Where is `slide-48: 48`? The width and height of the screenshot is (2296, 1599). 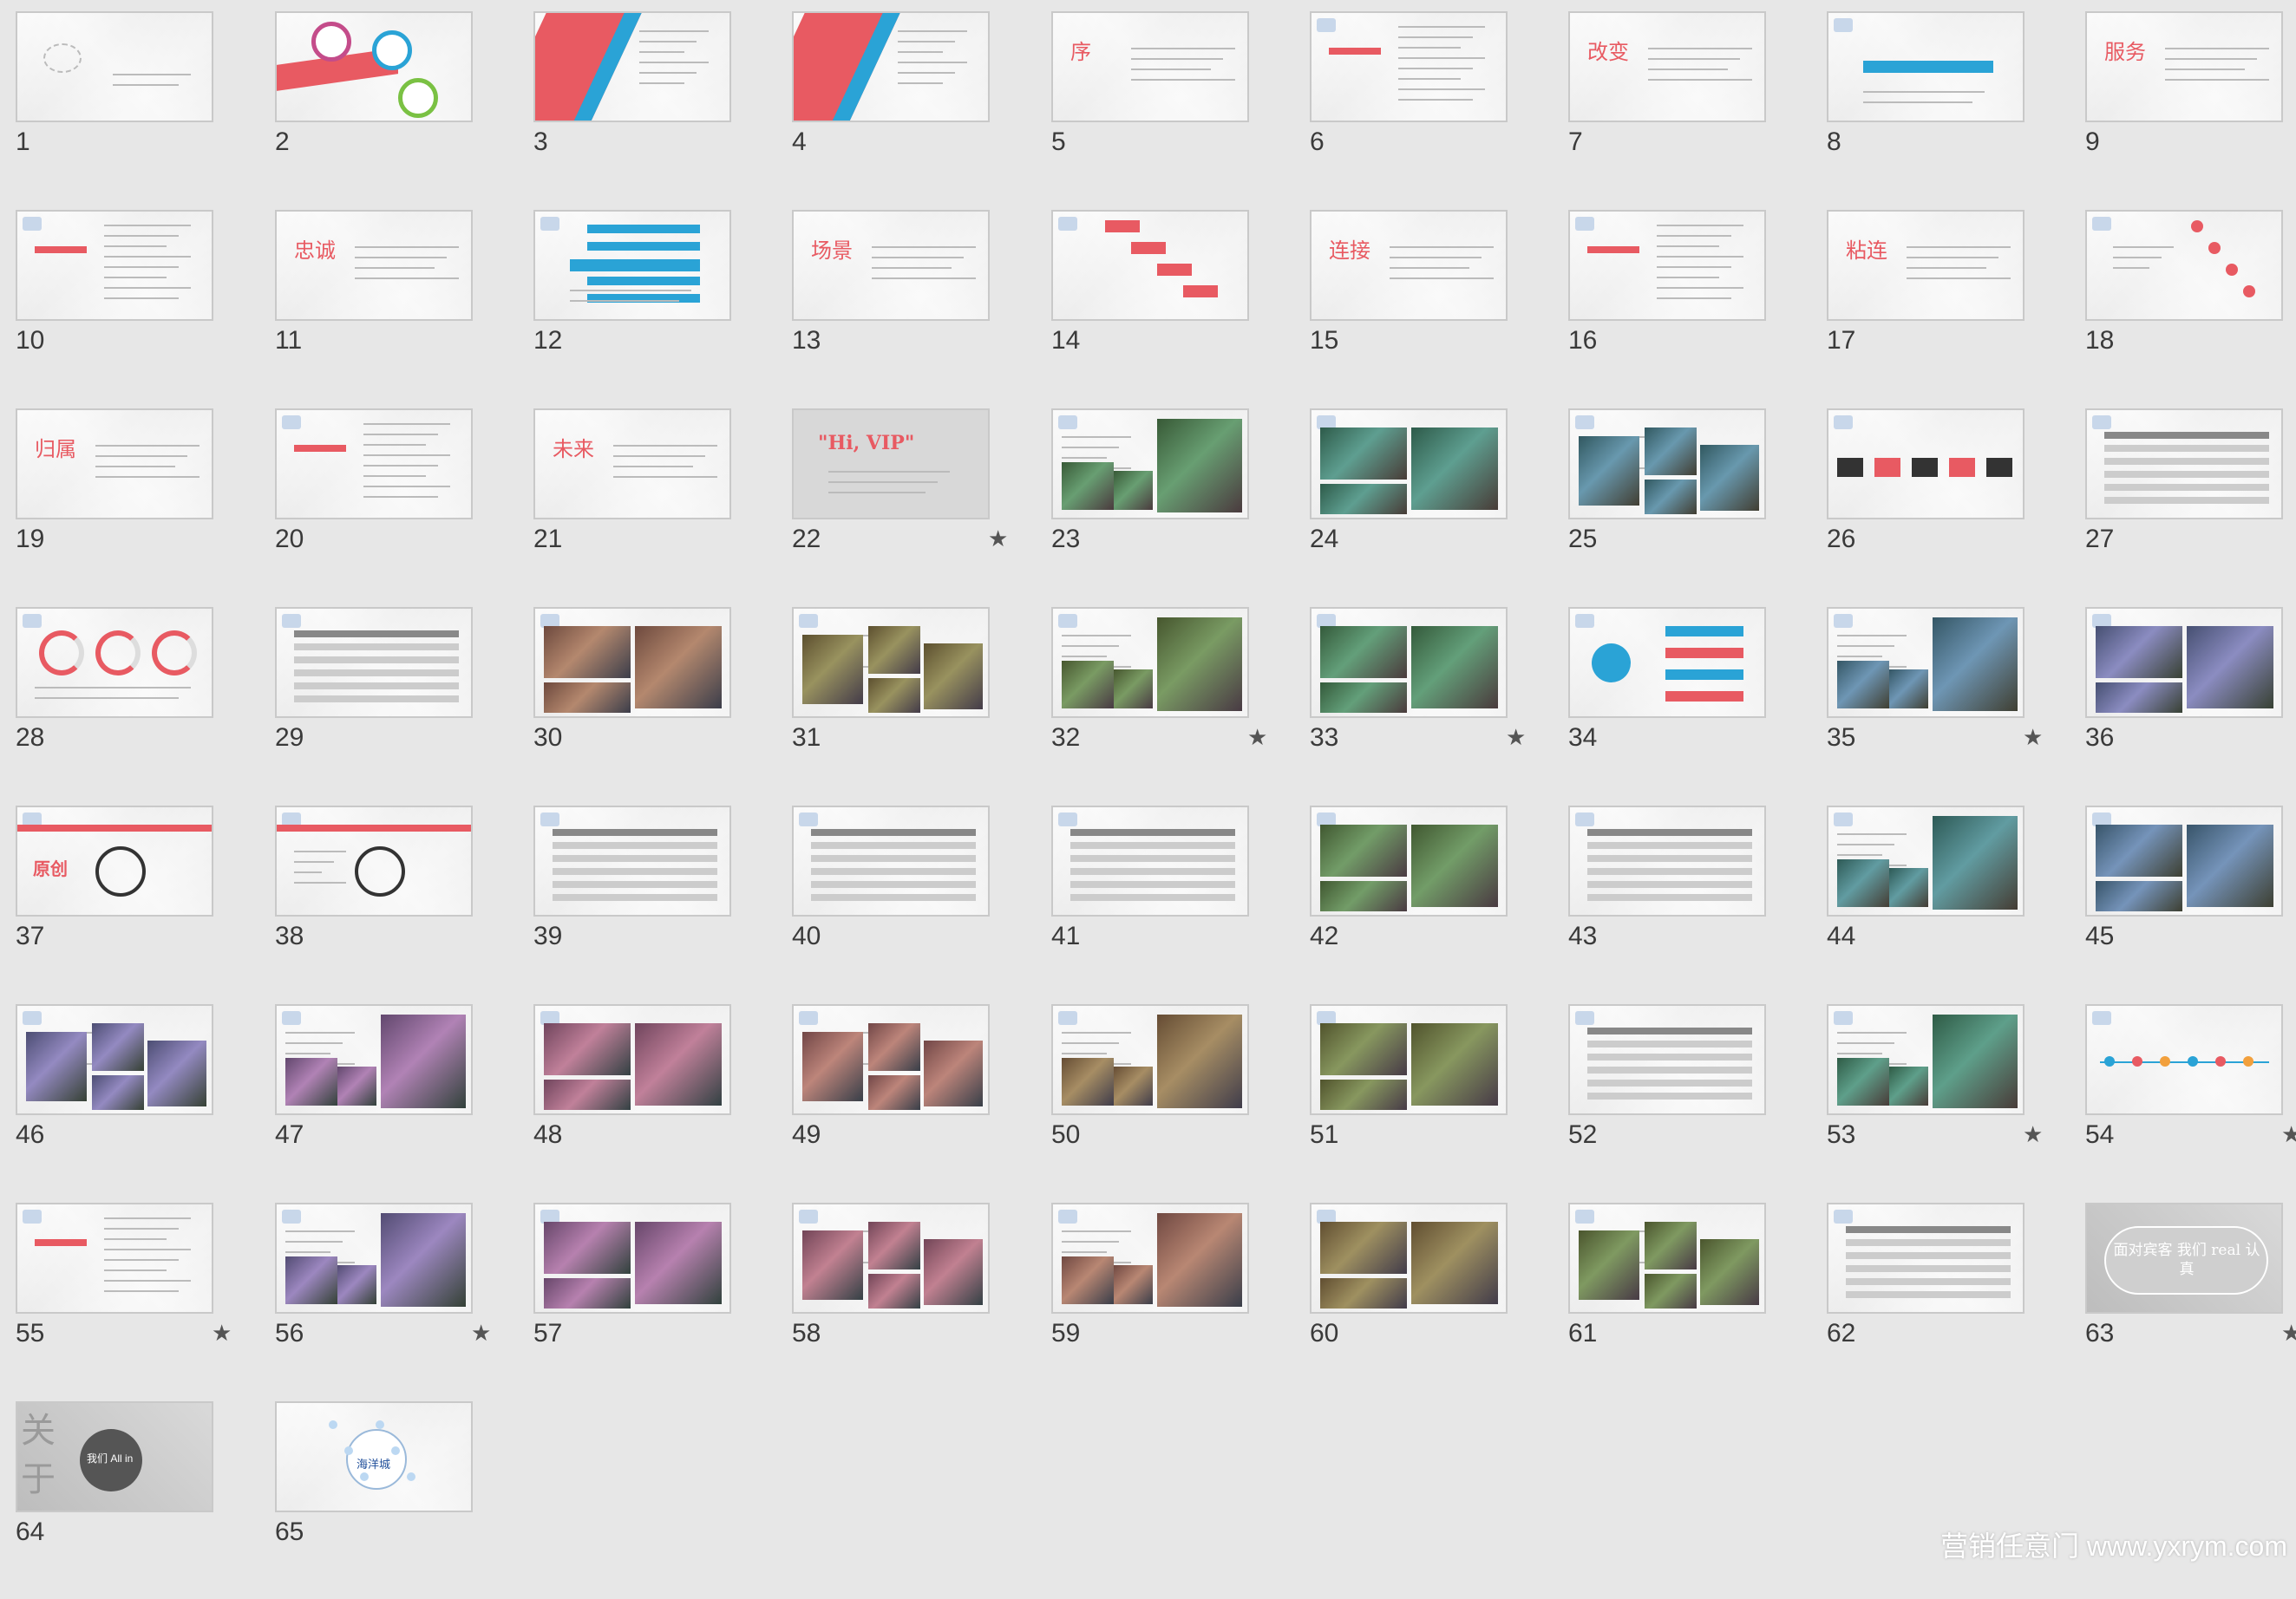 slide-48: 48 is located at coordinates (654, 1103).